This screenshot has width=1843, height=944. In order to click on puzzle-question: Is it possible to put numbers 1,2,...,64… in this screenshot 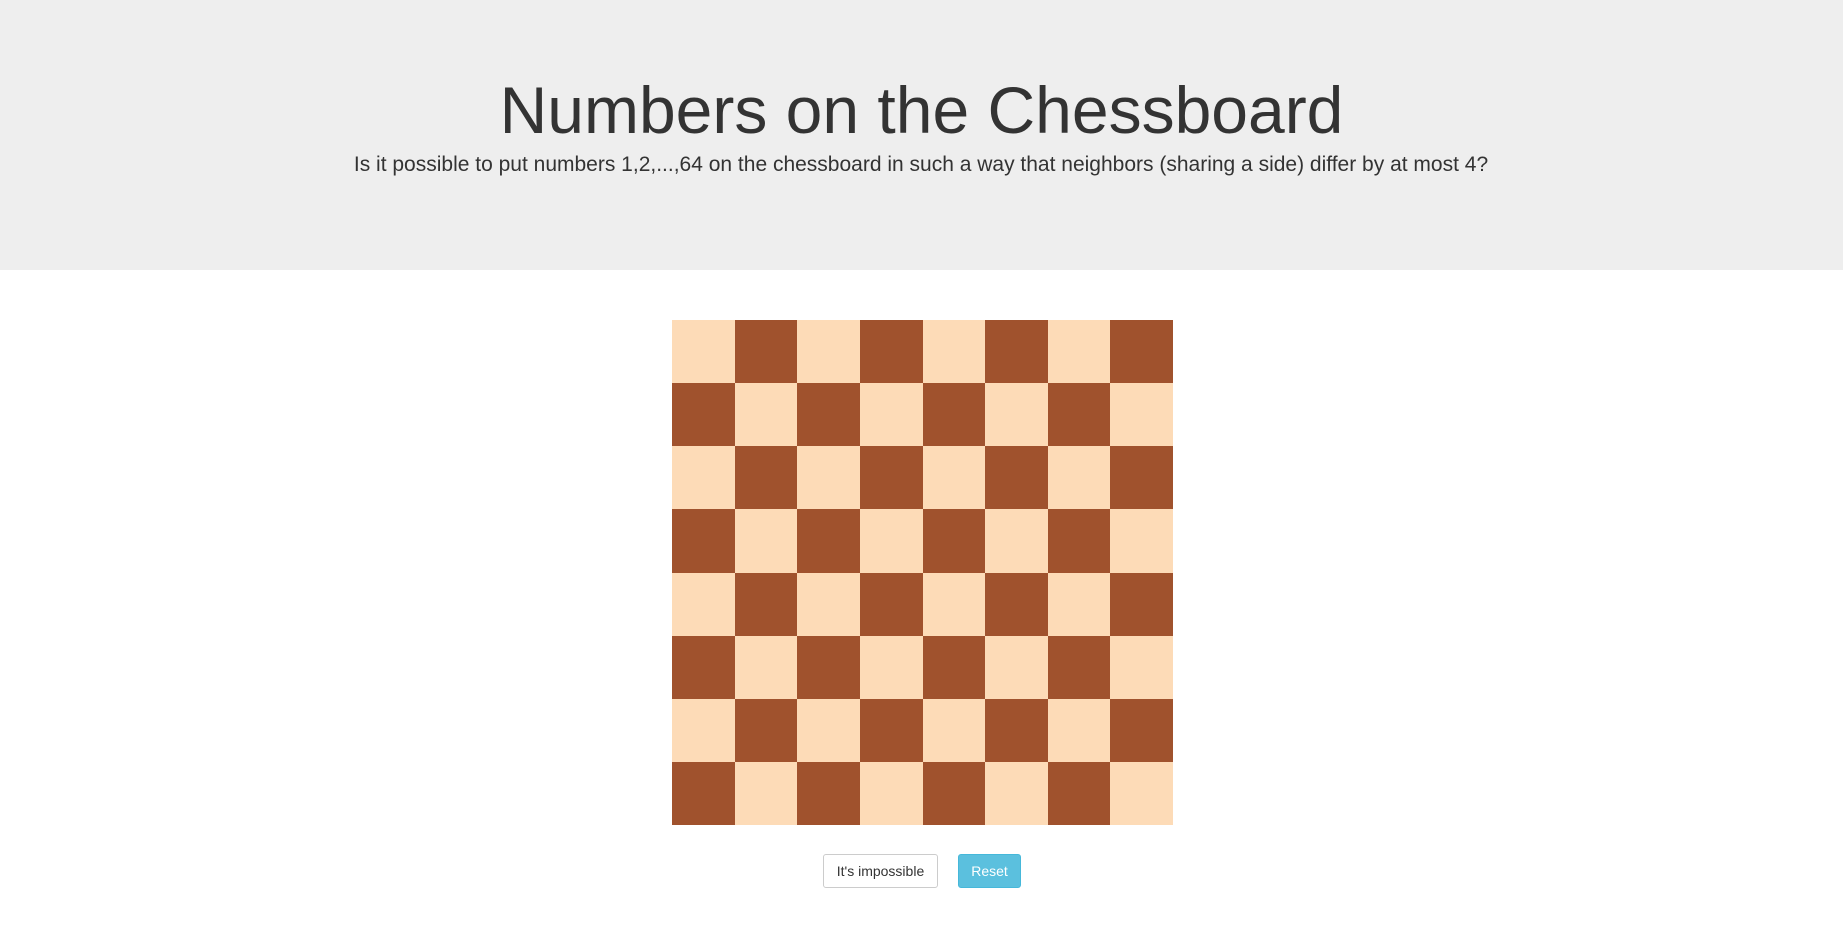, I will do `click(921, 164)`.